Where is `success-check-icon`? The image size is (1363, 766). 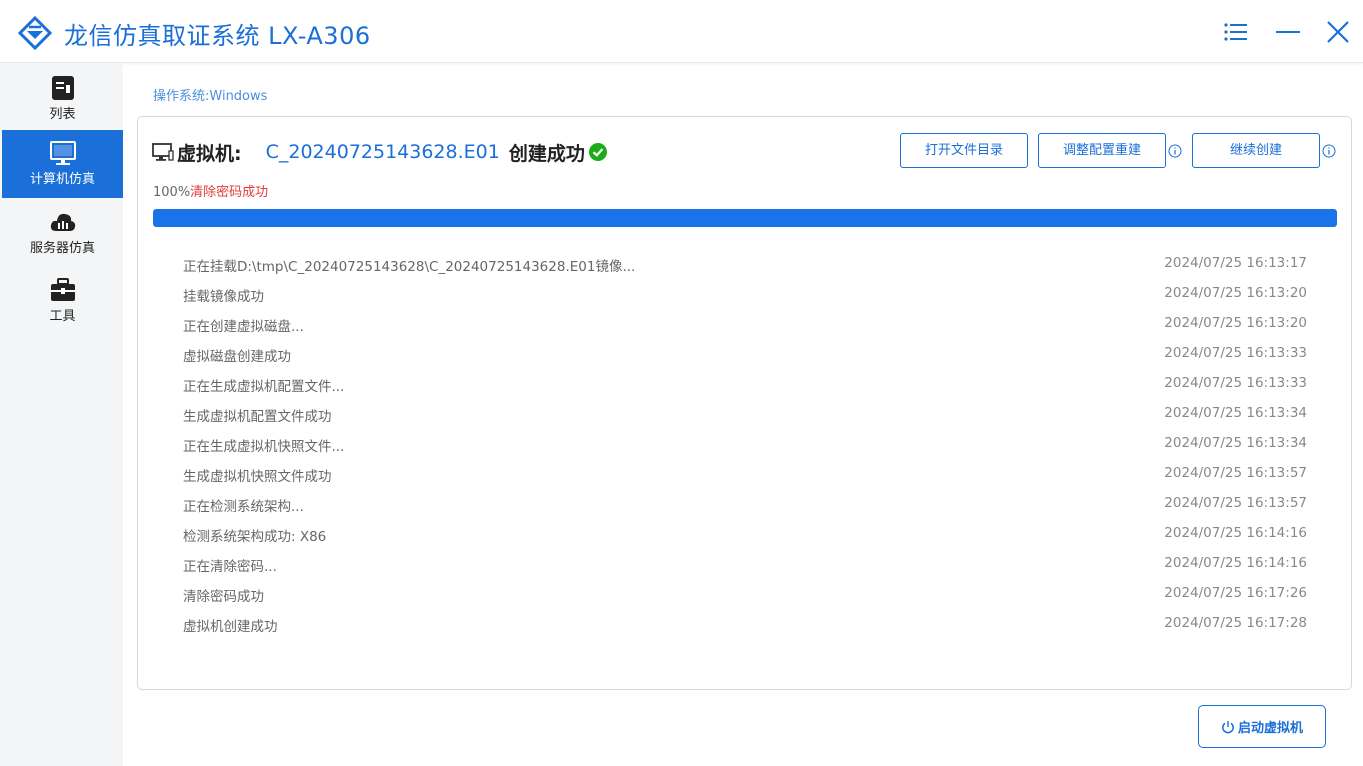
success-check-icon is located at coordinates (597, 152).